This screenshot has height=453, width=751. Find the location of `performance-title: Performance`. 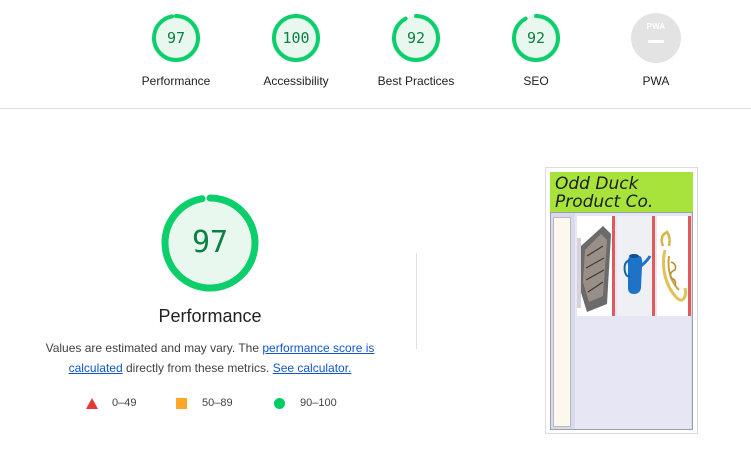

performance-title: Performance is located at coordinates (210, 316).